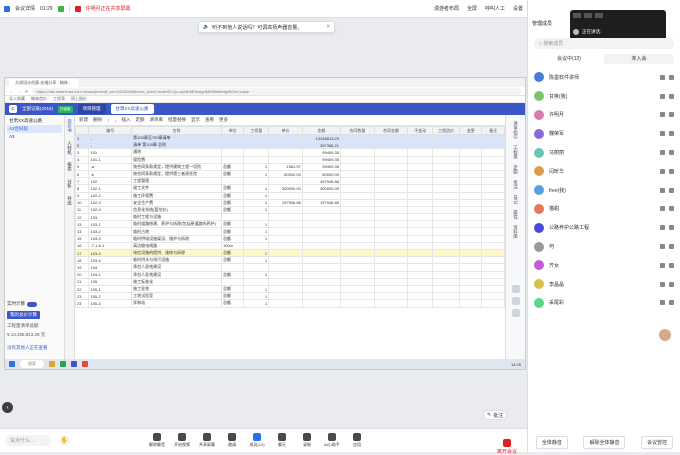 This screenshot has height=455, width=680. What do you see at coordinates (604, 43) in the screenshot?
I see `member-search-input: ⌕ 搜索成员` at bounding box center [604, 43].